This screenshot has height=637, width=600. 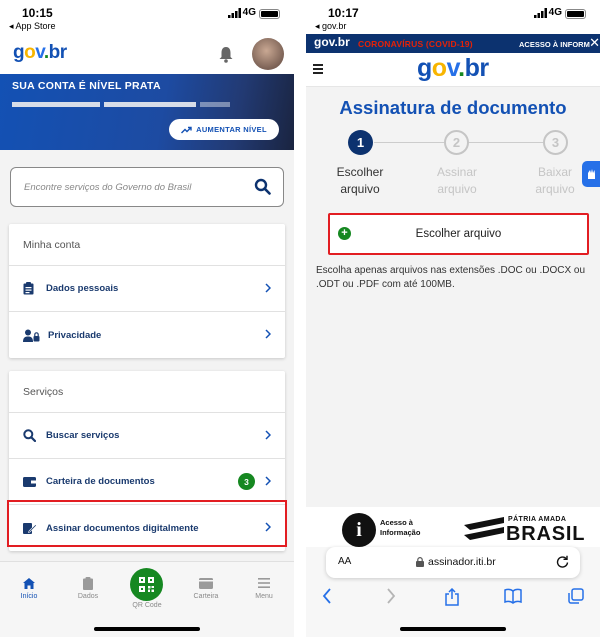 What do you see at coordinates (224, 129) in the screenshot?
I see `upgrade-level-button: AUMENTAR NÍVEL` at bounding box center [224, 129].